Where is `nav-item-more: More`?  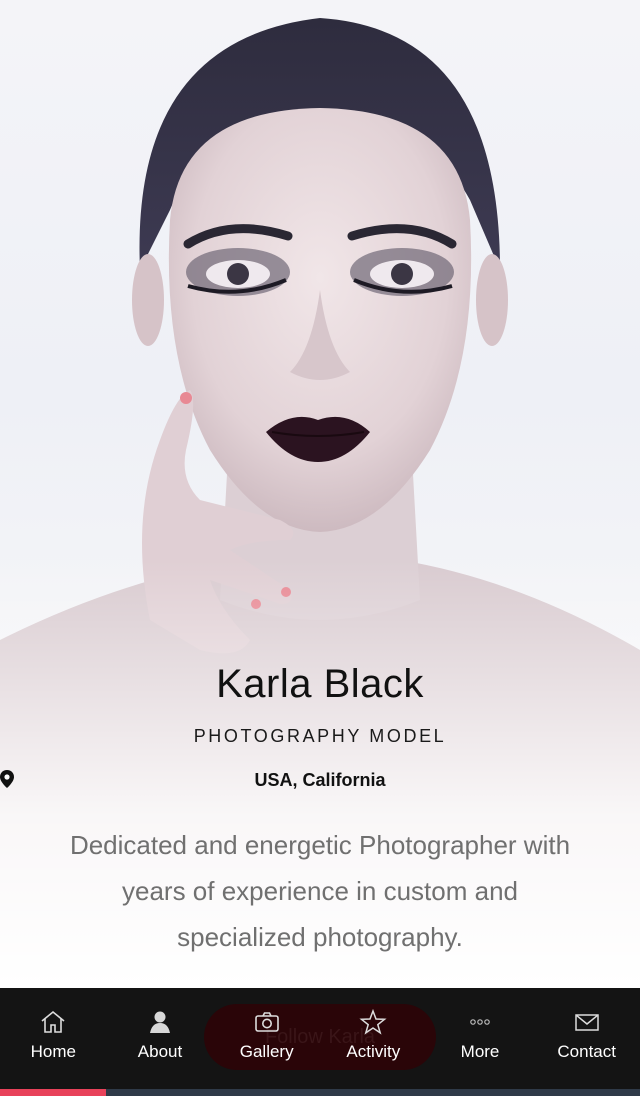
nav-item-more: More is located at coordinates (480, 1038).